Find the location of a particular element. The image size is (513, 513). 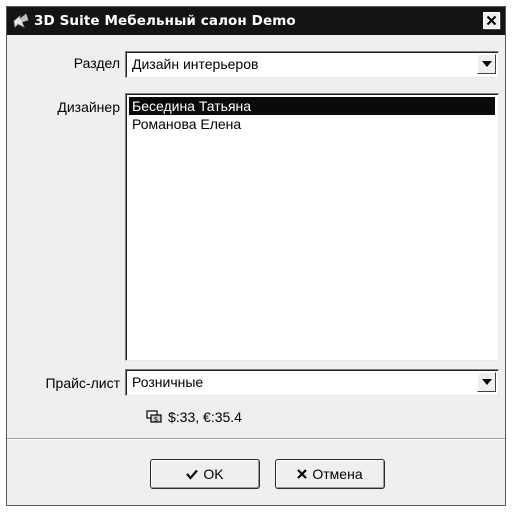

currency-rates: $ $:33, €:35.4 is located at coordinates (194, 417).